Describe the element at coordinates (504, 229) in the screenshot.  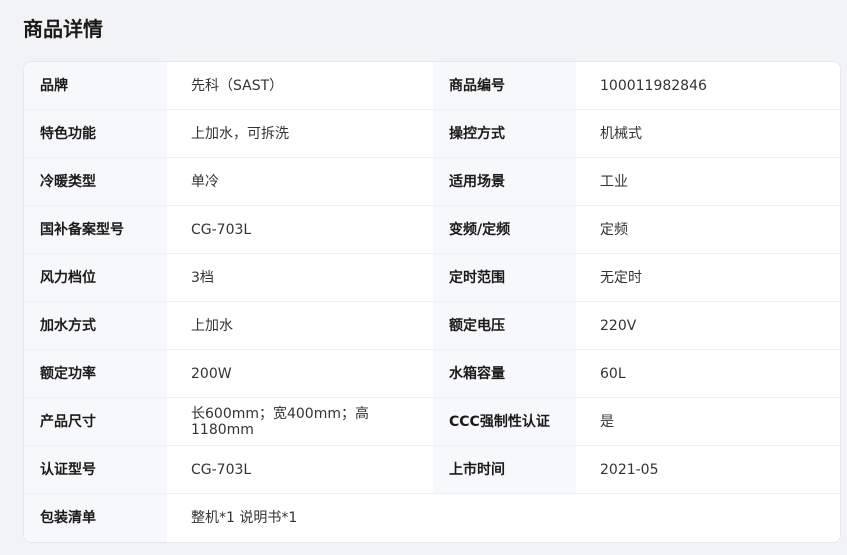
I see `spec-label: 变频/定频` at that location.